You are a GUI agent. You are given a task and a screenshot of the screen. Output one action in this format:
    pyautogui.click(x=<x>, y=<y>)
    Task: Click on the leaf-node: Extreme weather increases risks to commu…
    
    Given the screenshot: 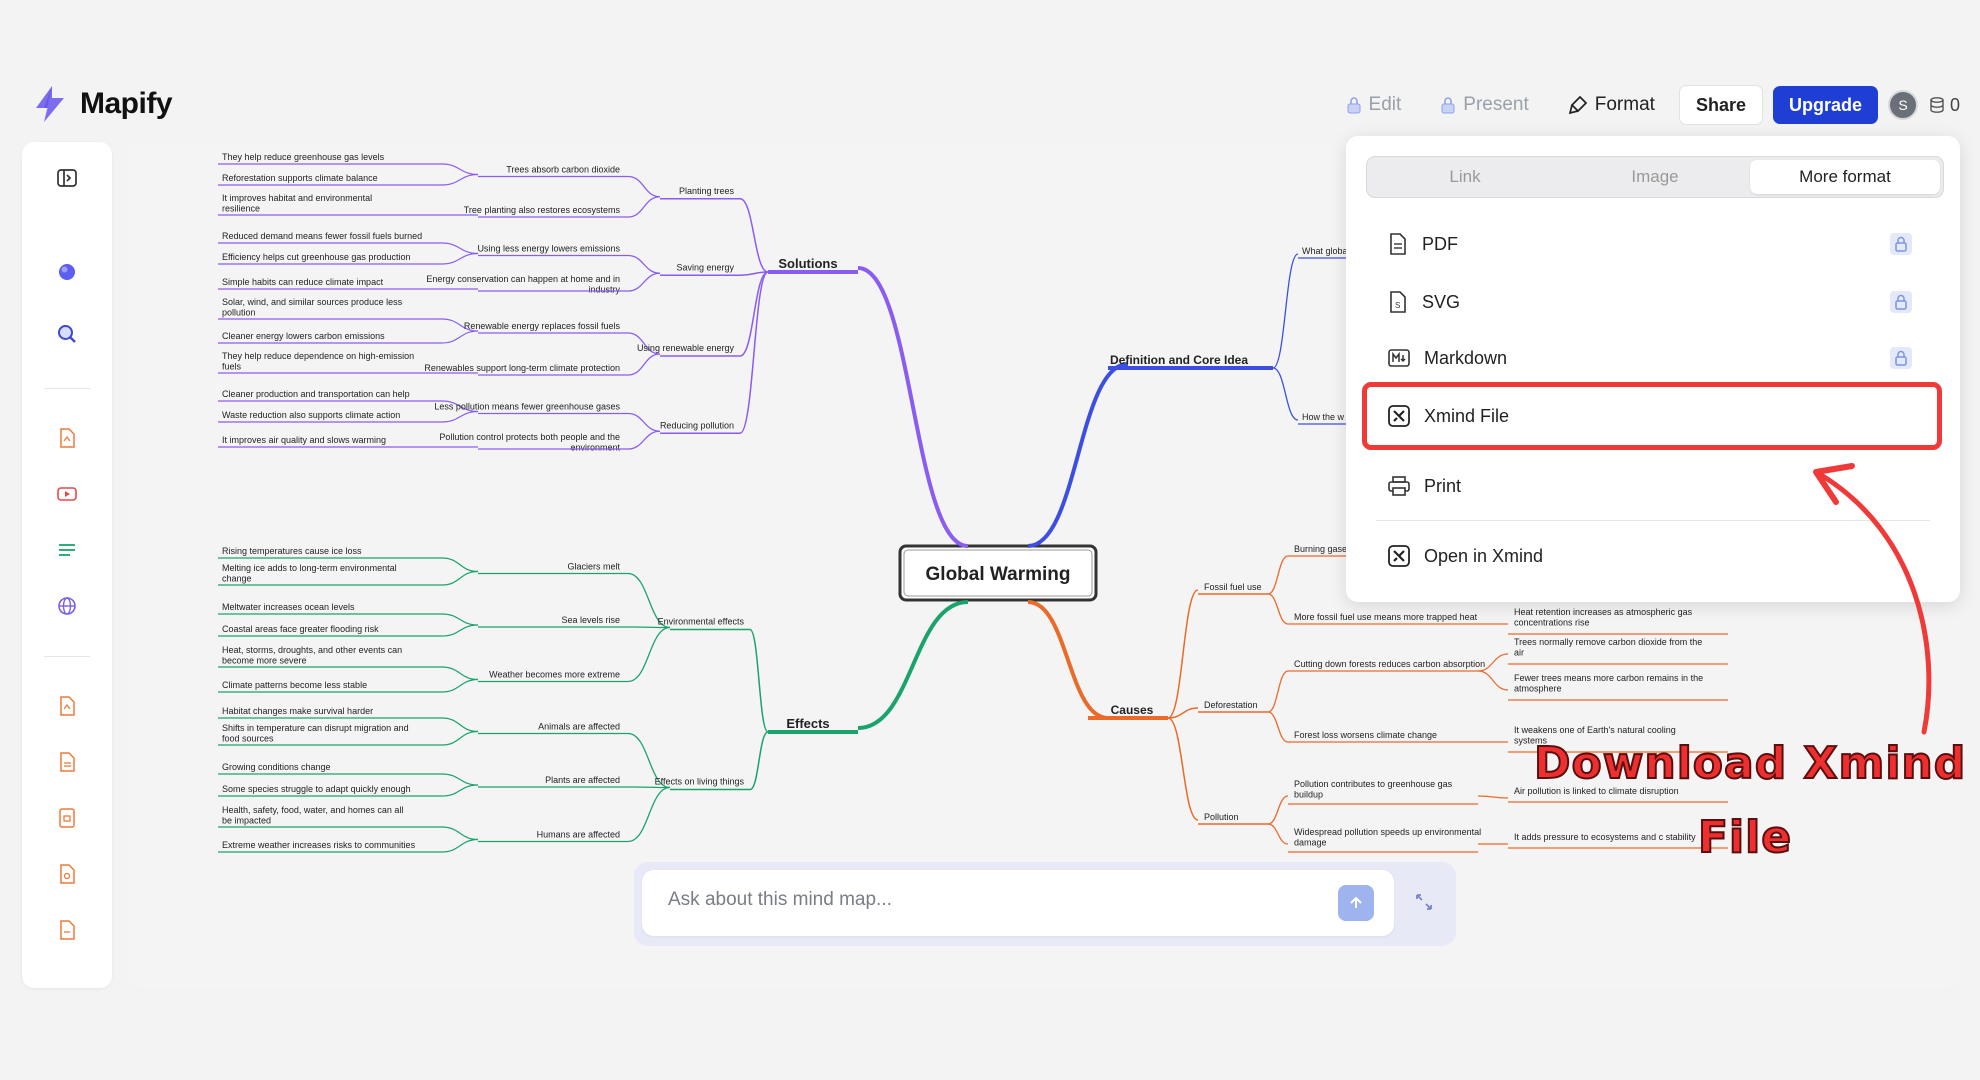 What is the action you would take?
    pyautogui.click(x=319, y=845)
    